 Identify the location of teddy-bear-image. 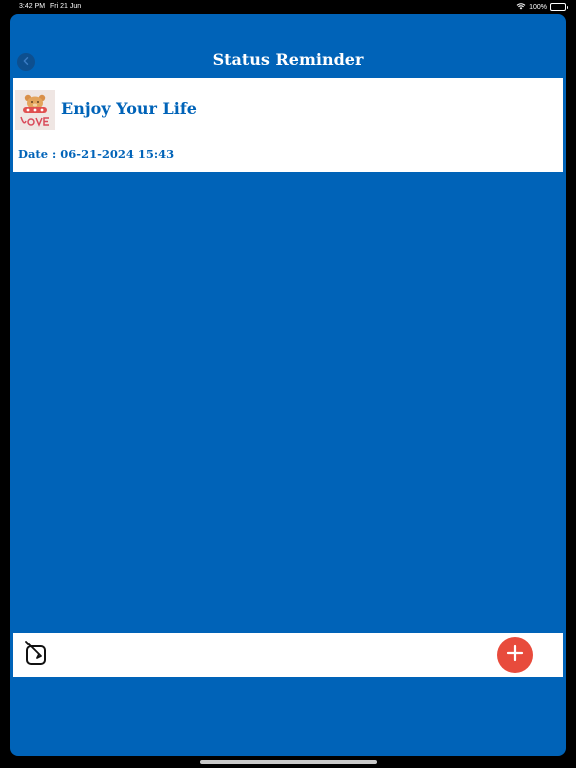
(35, 110).